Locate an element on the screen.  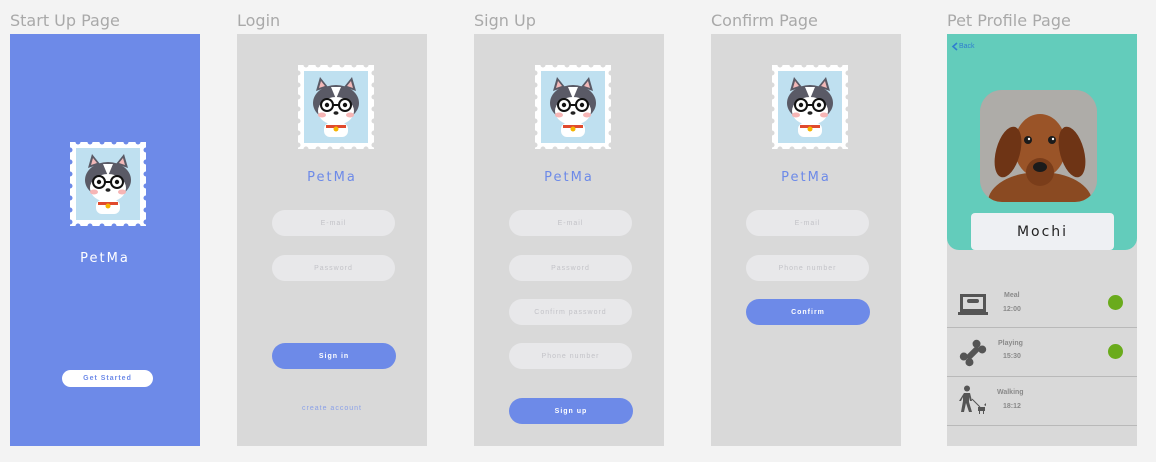
dog-photo-icon is located at coordinates (1038, 146).